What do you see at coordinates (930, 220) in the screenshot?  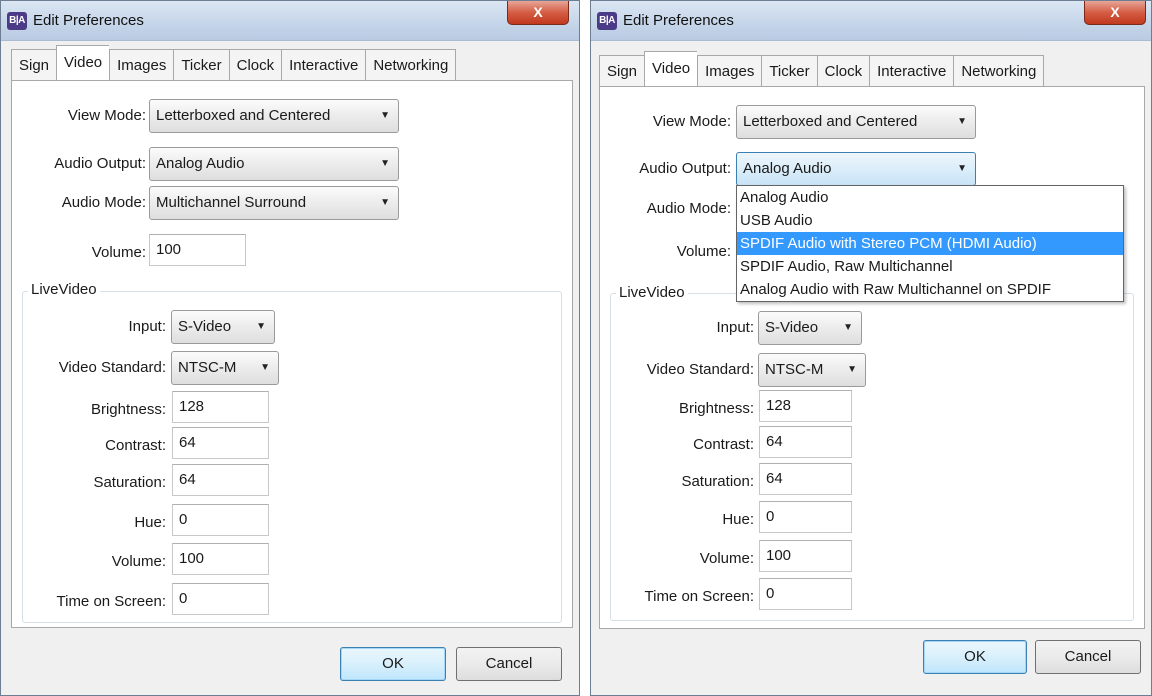 I see `audio-output-option: USB Audio` at bounding box center [930, 220].